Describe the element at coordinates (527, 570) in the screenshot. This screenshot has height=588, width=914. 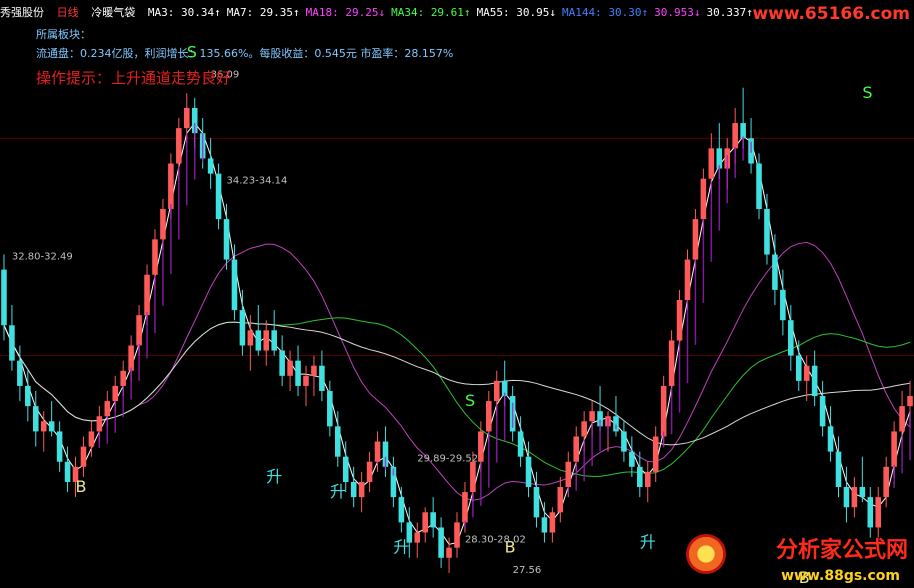
I see `chart-annotation: 27.56` at that location.